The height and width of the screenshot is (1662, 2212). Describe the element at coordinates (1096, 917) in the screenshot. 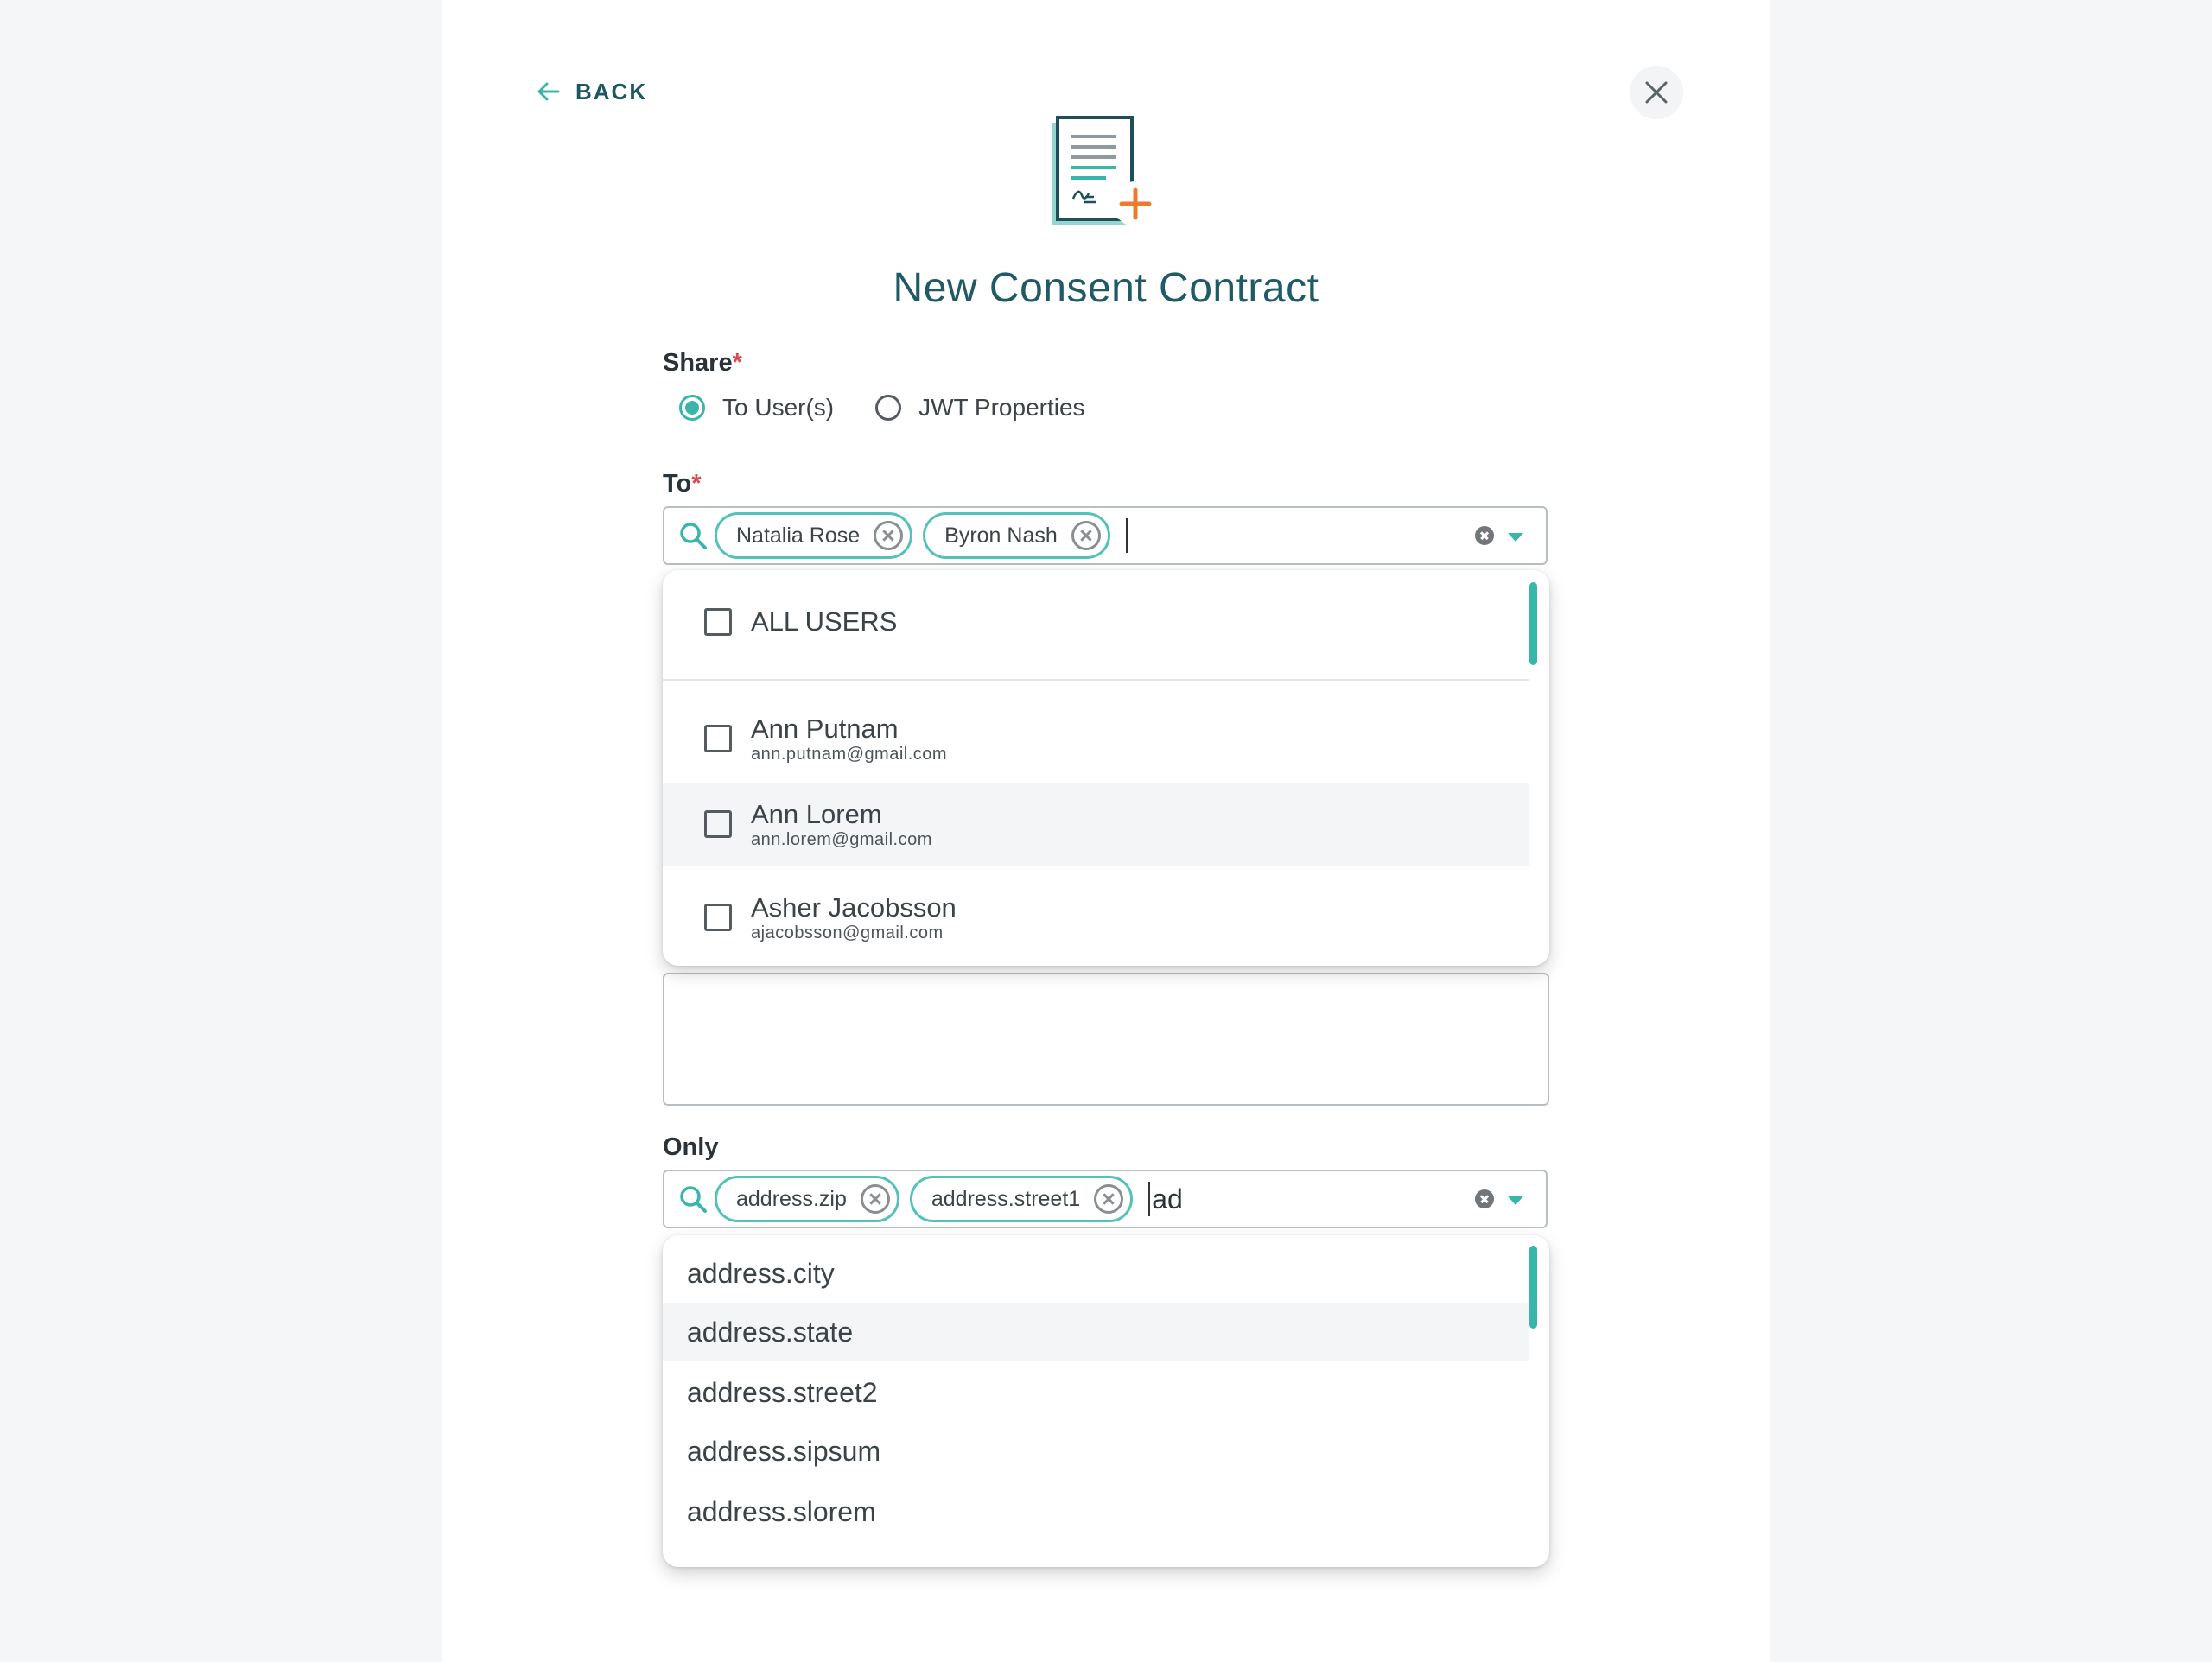

I see `user-option: Asher Jacobsson ajacobsson@gmail.com` at that location.